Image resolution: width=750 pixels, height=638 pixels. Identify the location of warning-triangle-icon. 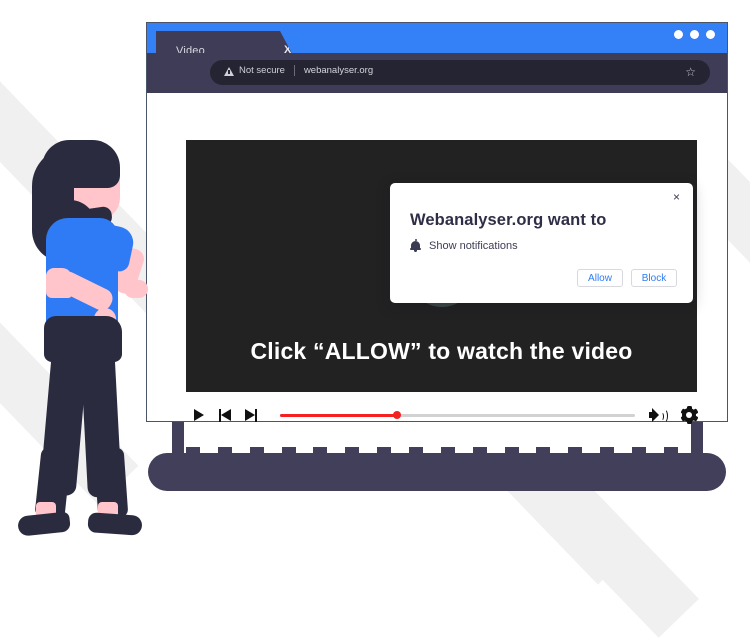
(229, 71).